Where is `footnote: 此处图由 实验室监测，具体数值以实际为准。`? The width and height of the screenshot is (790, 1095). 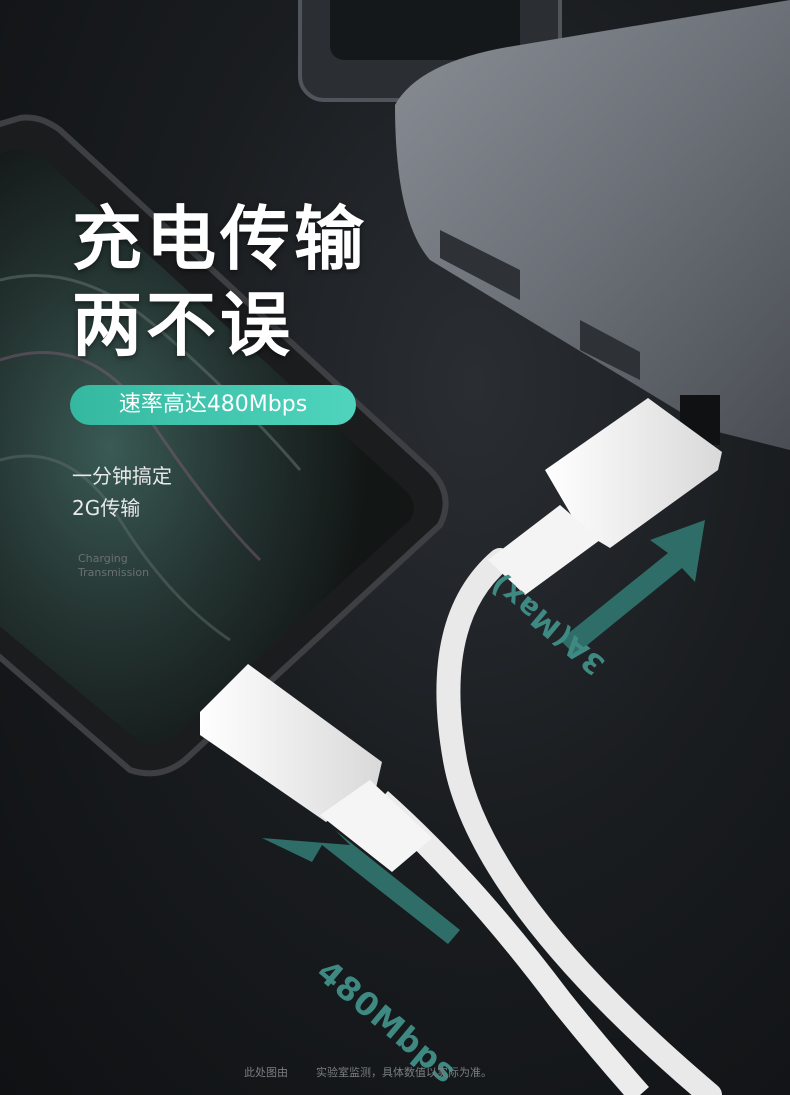 footnote: 此处图由 实验室监测，具体数值以实际为准。 is located at coordinates (382, 1072).